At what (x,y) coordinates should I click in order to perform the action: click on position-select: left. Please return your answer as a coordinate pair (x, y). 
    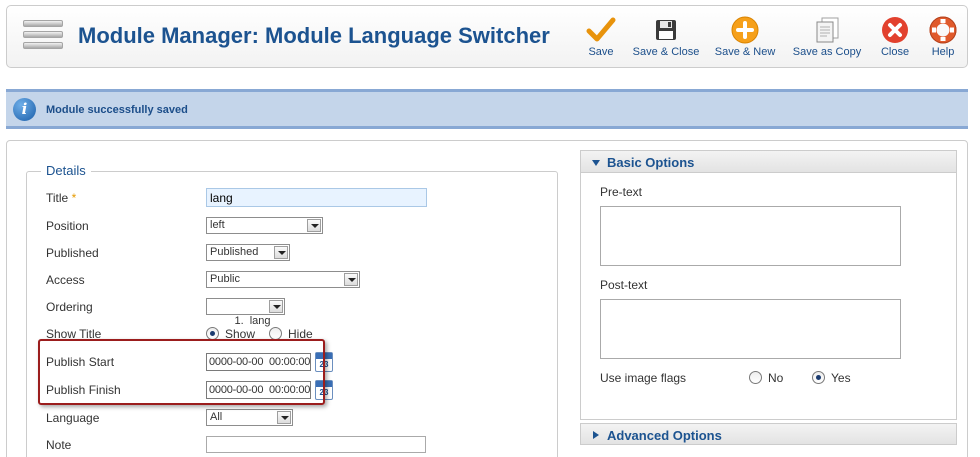
    Looking at the image, I should click on (264, 225).